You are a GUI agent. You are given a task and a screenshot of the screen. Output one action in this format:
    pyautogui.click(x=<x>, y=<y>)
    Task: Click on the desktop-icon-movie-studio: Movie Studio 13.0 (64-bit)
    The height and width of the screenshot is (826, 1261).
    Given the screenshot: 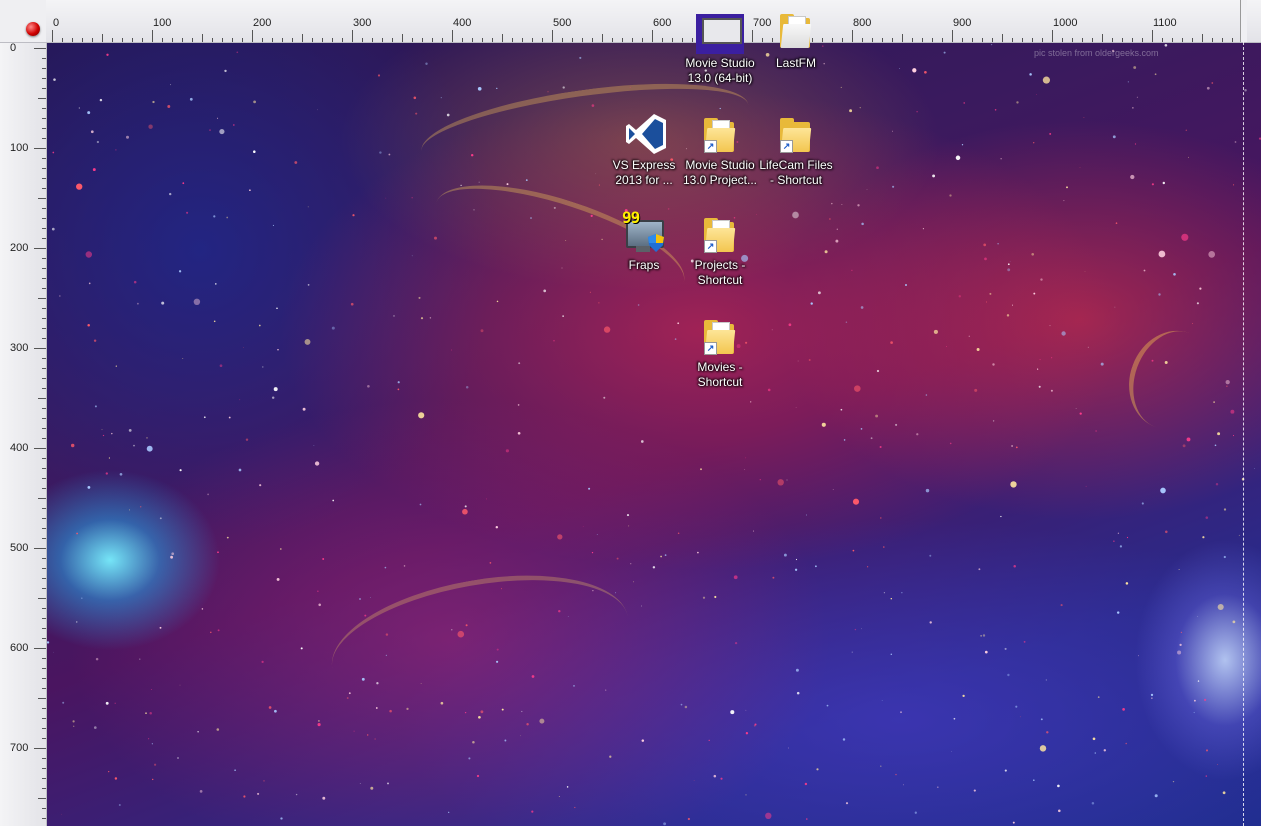 What is the action you would take?
    pyautogui.click(x=720, y=48)
    